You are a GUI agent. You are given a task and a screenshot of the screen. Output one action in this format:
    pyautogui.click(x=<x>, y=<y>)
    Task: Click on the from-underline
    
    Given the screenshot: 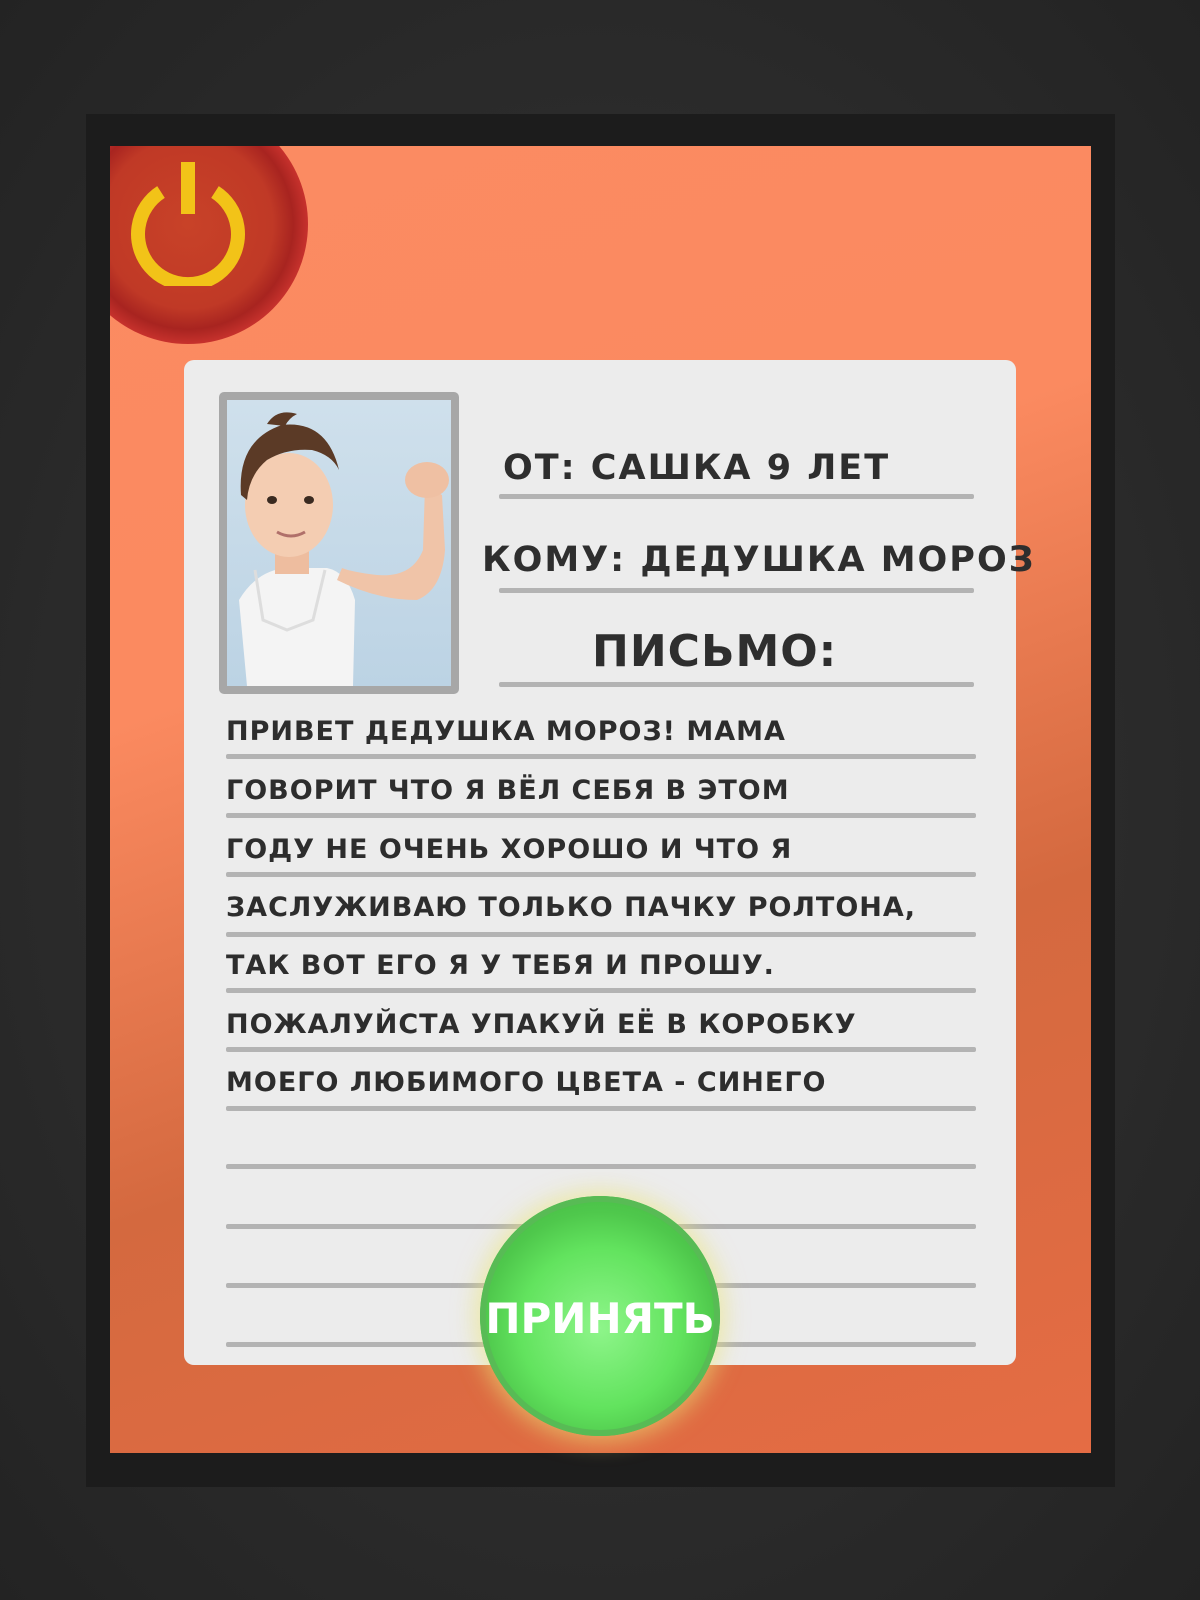 What is the action you would take?
    pyautogui.click(x=736, y=496)
    